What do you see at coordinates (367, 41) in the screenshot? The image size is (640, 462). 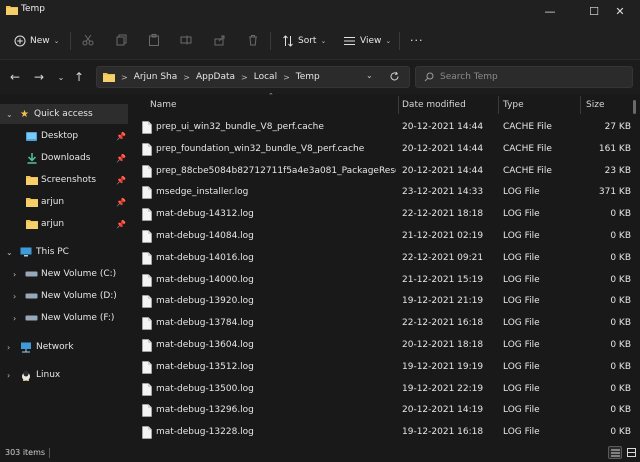 I see `view-button: View ⌄` at bounding box center [367, 41].